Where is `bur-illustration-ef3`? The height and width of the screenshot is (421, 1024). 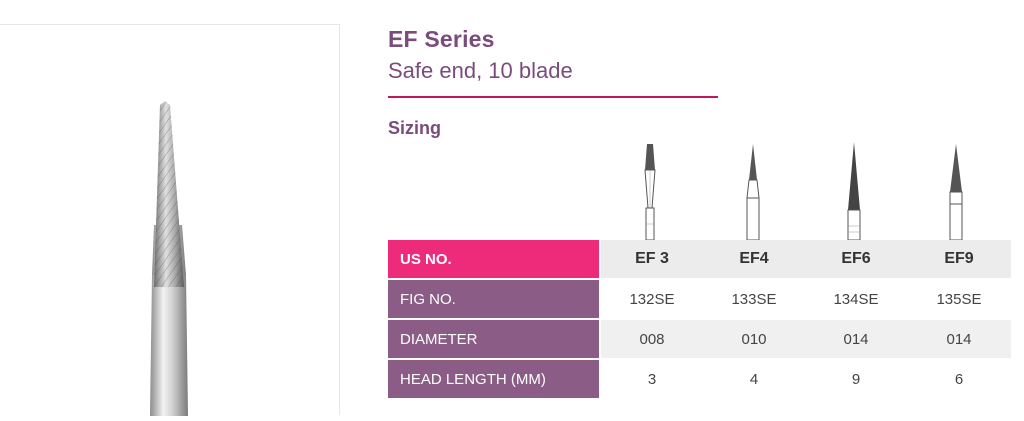 bur-illustration-ef3 is located at coordinates (650, 192).